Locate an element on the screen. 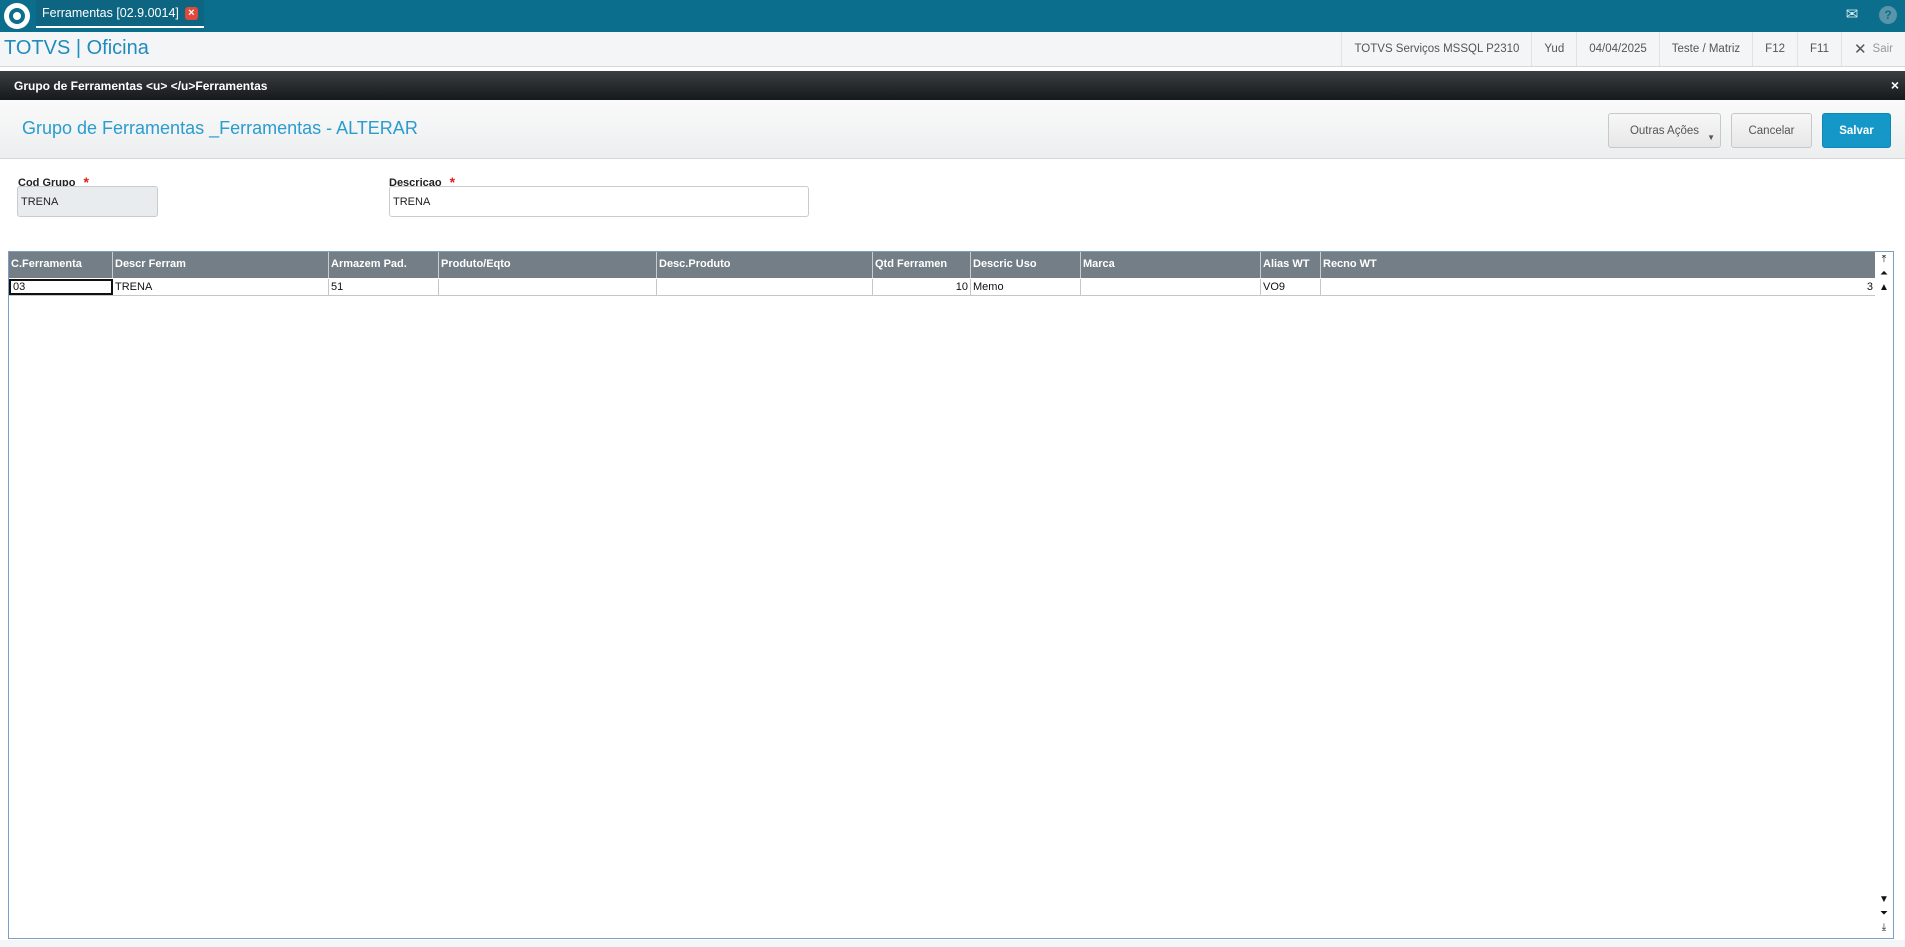 The height and width of the screenshot is (947, 1905). column-header-recno-wt: Recno WT is located at coordinates (1598, 265).